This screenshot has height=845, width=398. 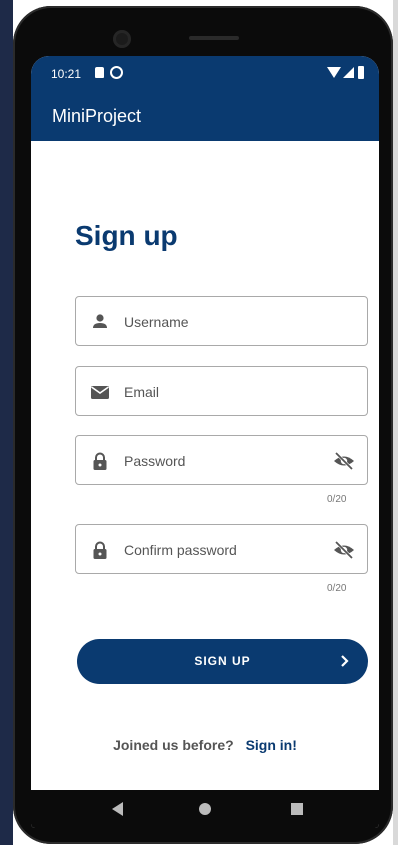 What do you see at coordinates (297, 809) in the screenshot?
I see `recent-apps-icon` at bounding box center [297, 809].